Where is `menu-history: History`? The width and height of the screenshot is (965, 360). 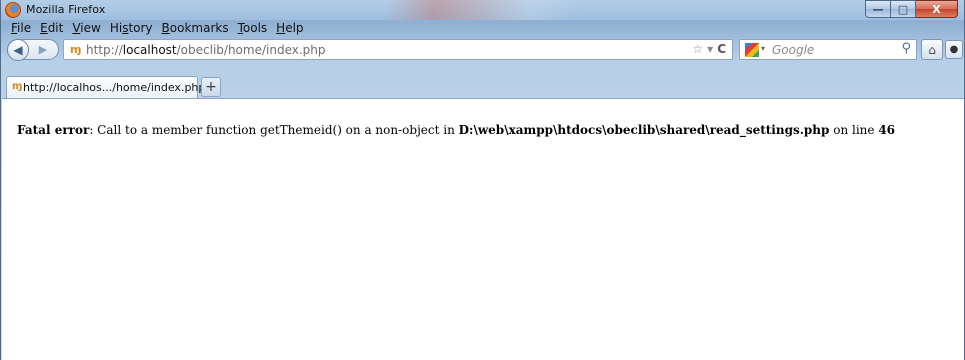
menu-history: History is located at coordinates (131, 28).